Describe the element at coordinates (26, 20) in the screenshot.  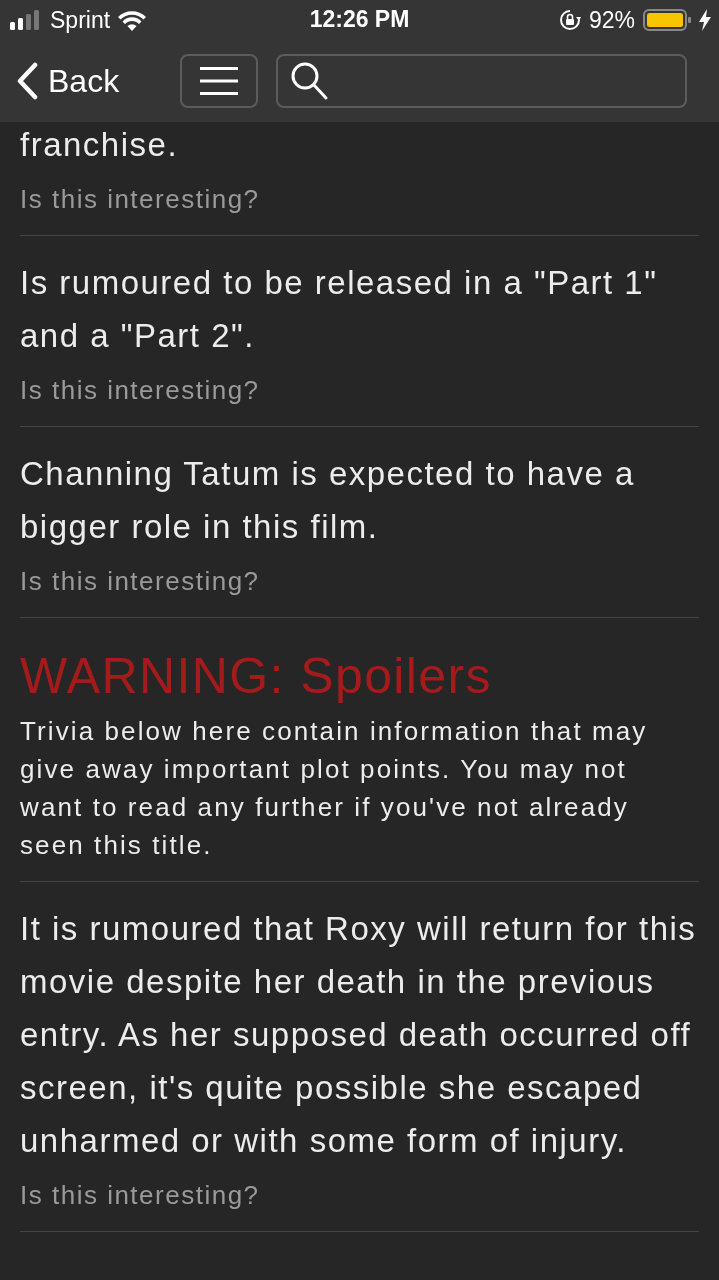
I see `signal-icon` at that location.